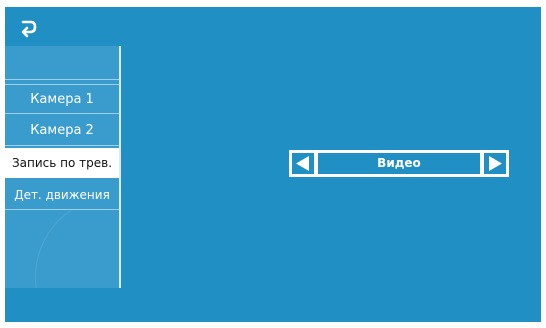  I want to click on sidebar-item-camera-1: Камера 1, so click(62, 99).